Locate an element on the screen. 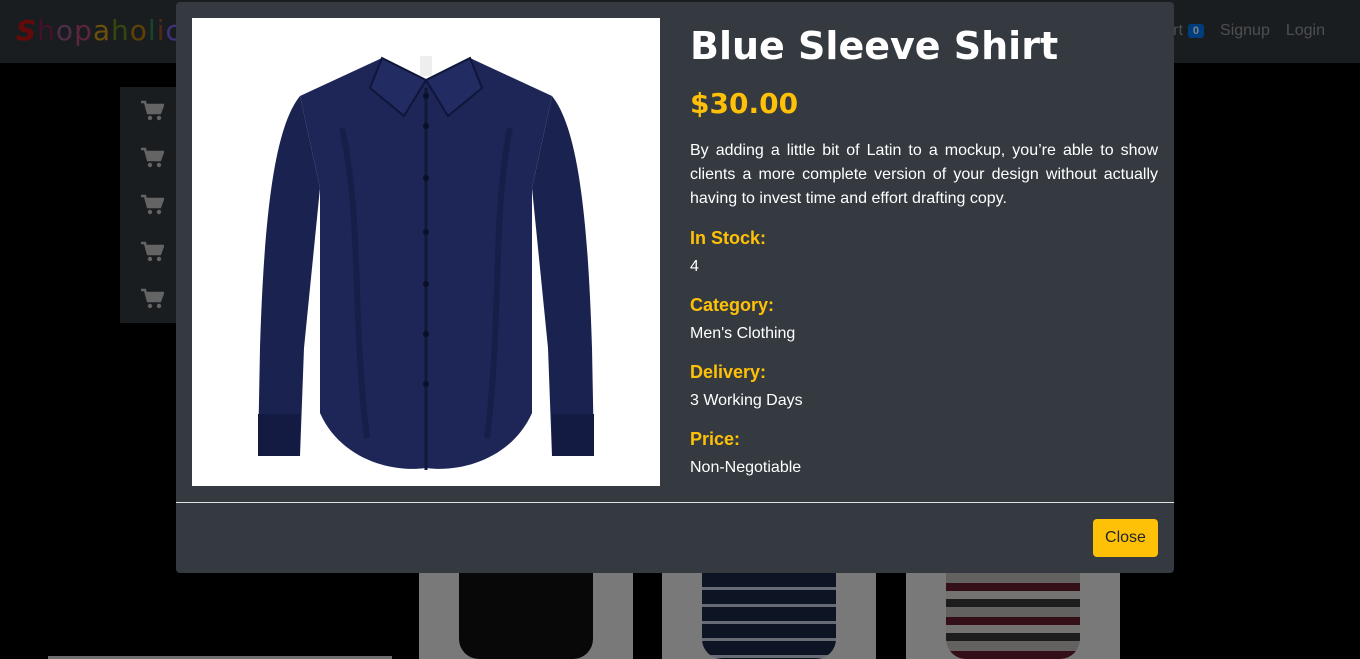  modal-footer-divider is located at coordinates (675, 502).